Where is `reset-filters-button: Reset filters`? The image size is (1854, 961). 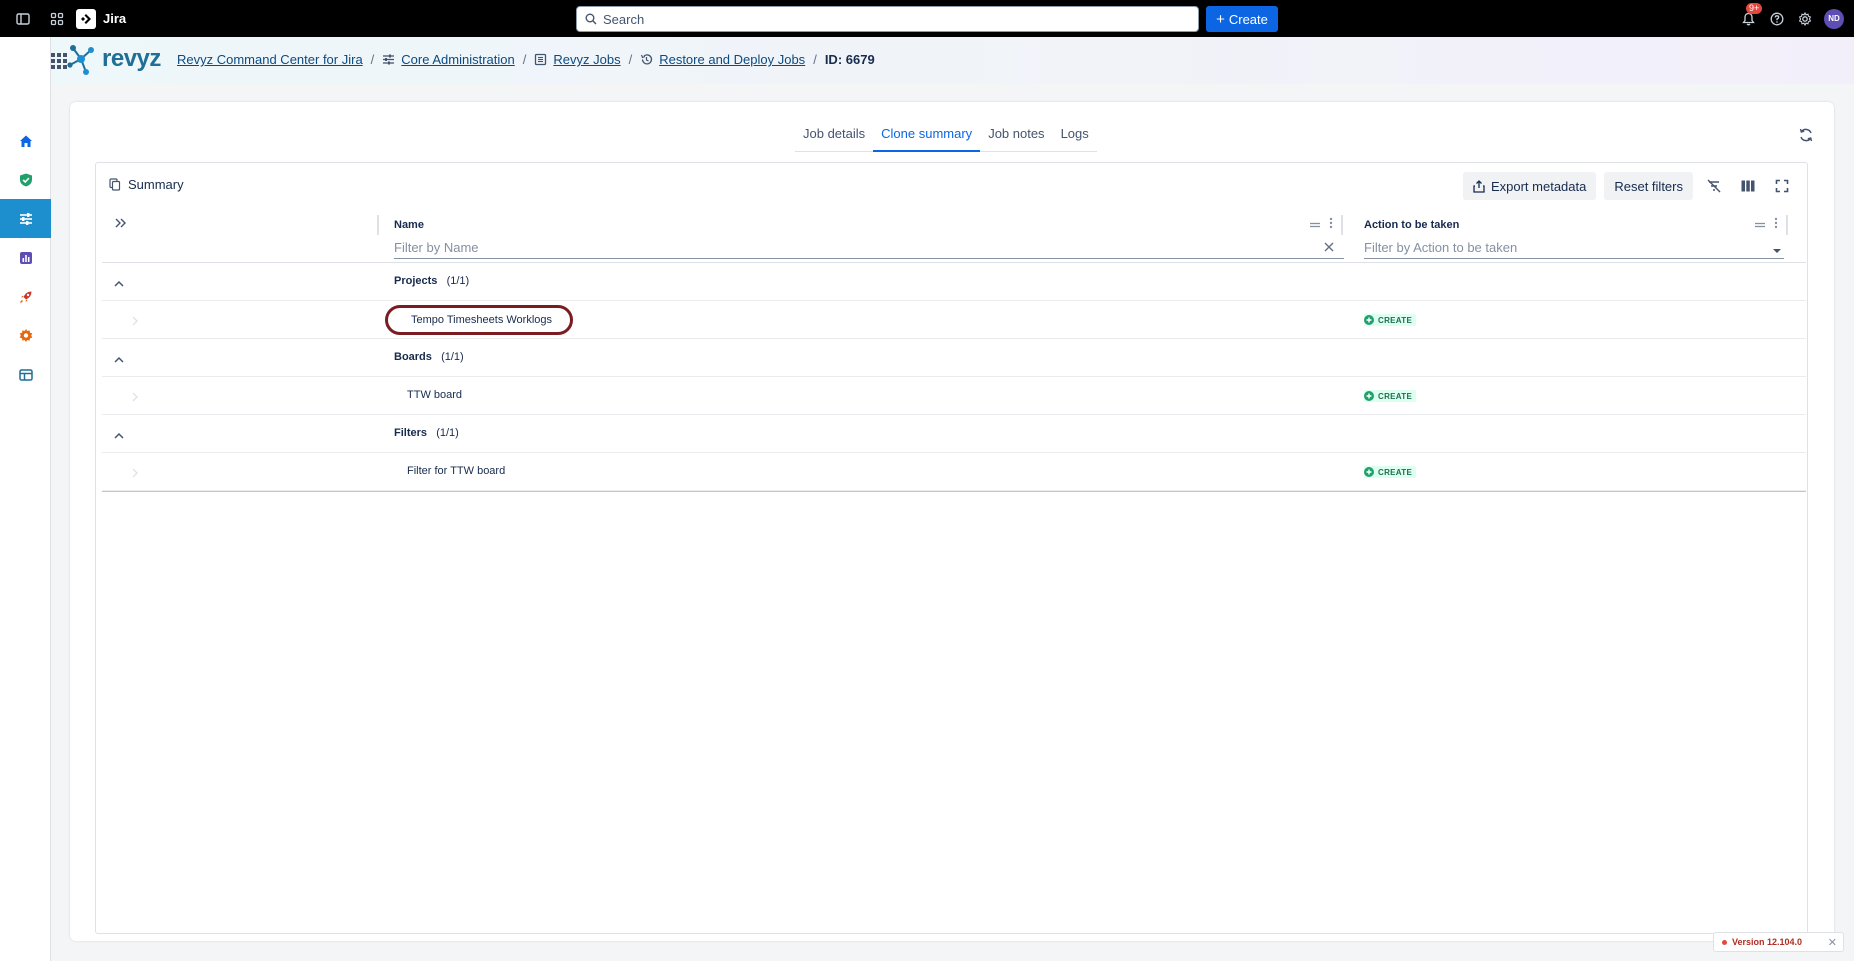
reset-filters-button: Reset filters is located at coordinates (1648, 186).